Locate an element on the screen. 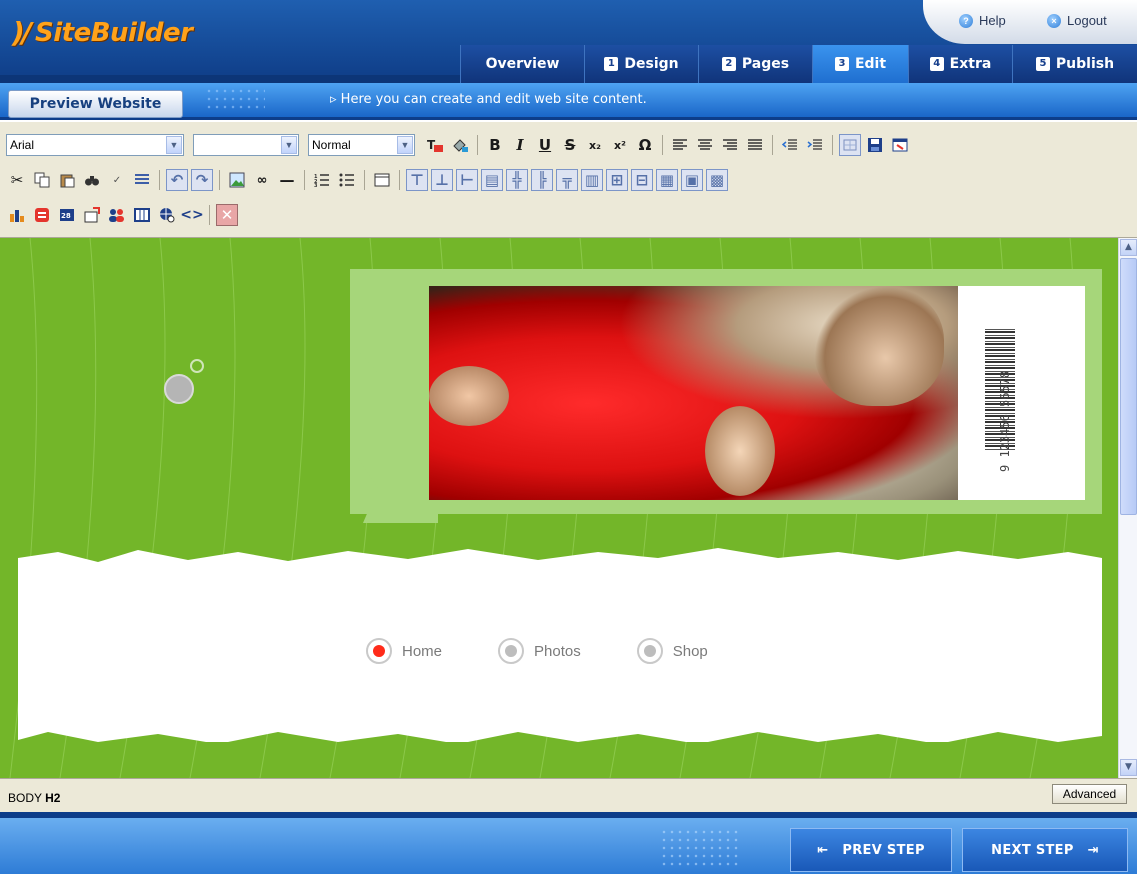  counter-icon: 28 is located at coordinates (67, 215).